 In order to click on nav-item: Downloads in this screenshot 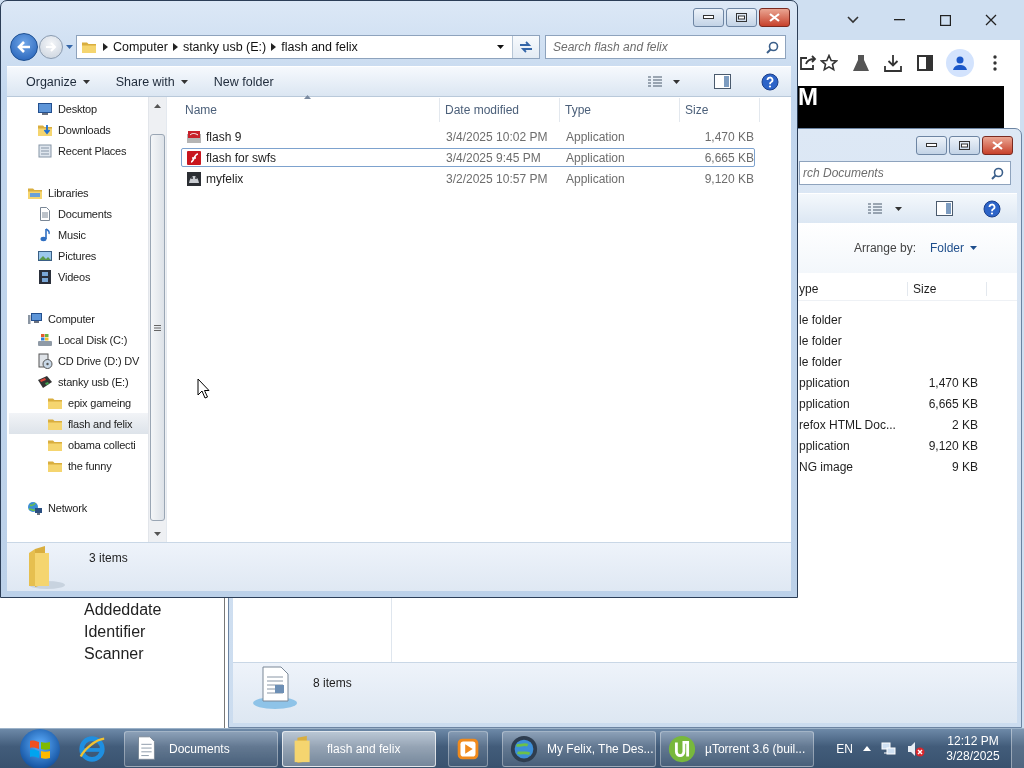, I will do `click(78, 129)`.